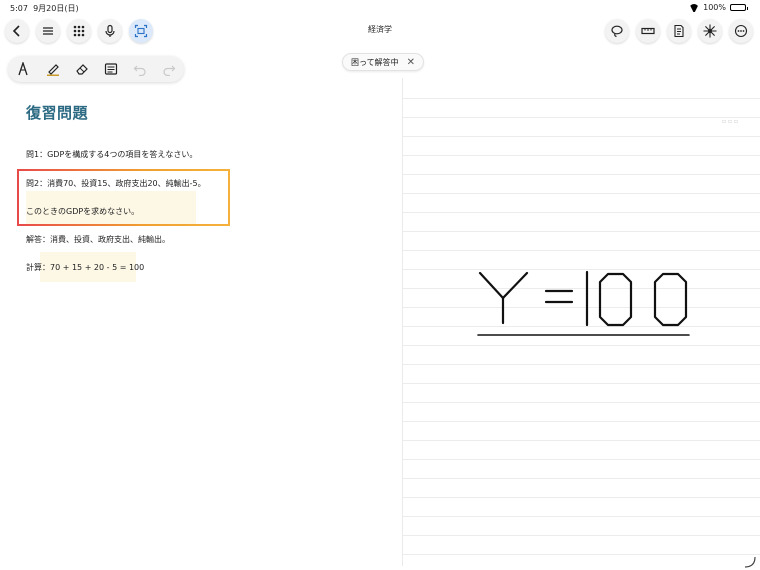 The height and width of the screenshot is (570, 760). Describe the element at coordinates (714, 7) in the screenshot. I see `battery-percent: 100%` at that location.